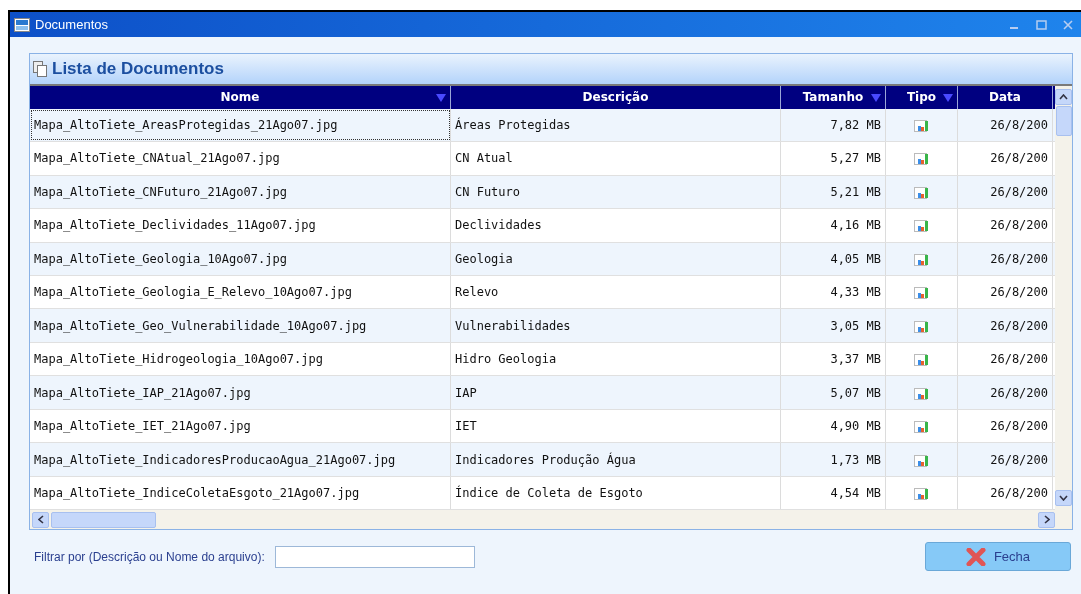 The image size is (1081, 594). I want to click on column-header: Data, so click(1005, 97).